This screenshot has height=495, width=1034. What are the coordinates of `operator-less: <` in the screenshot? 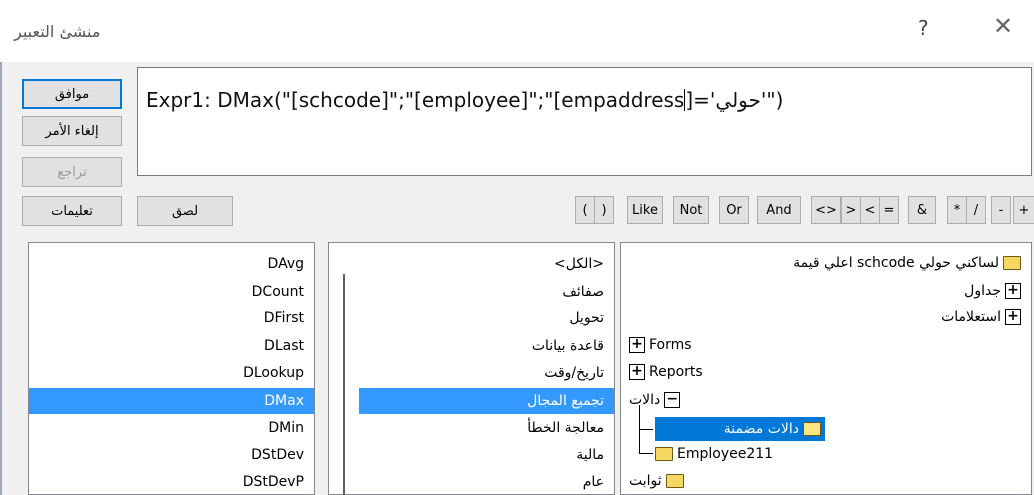 It's located at (870, 210).